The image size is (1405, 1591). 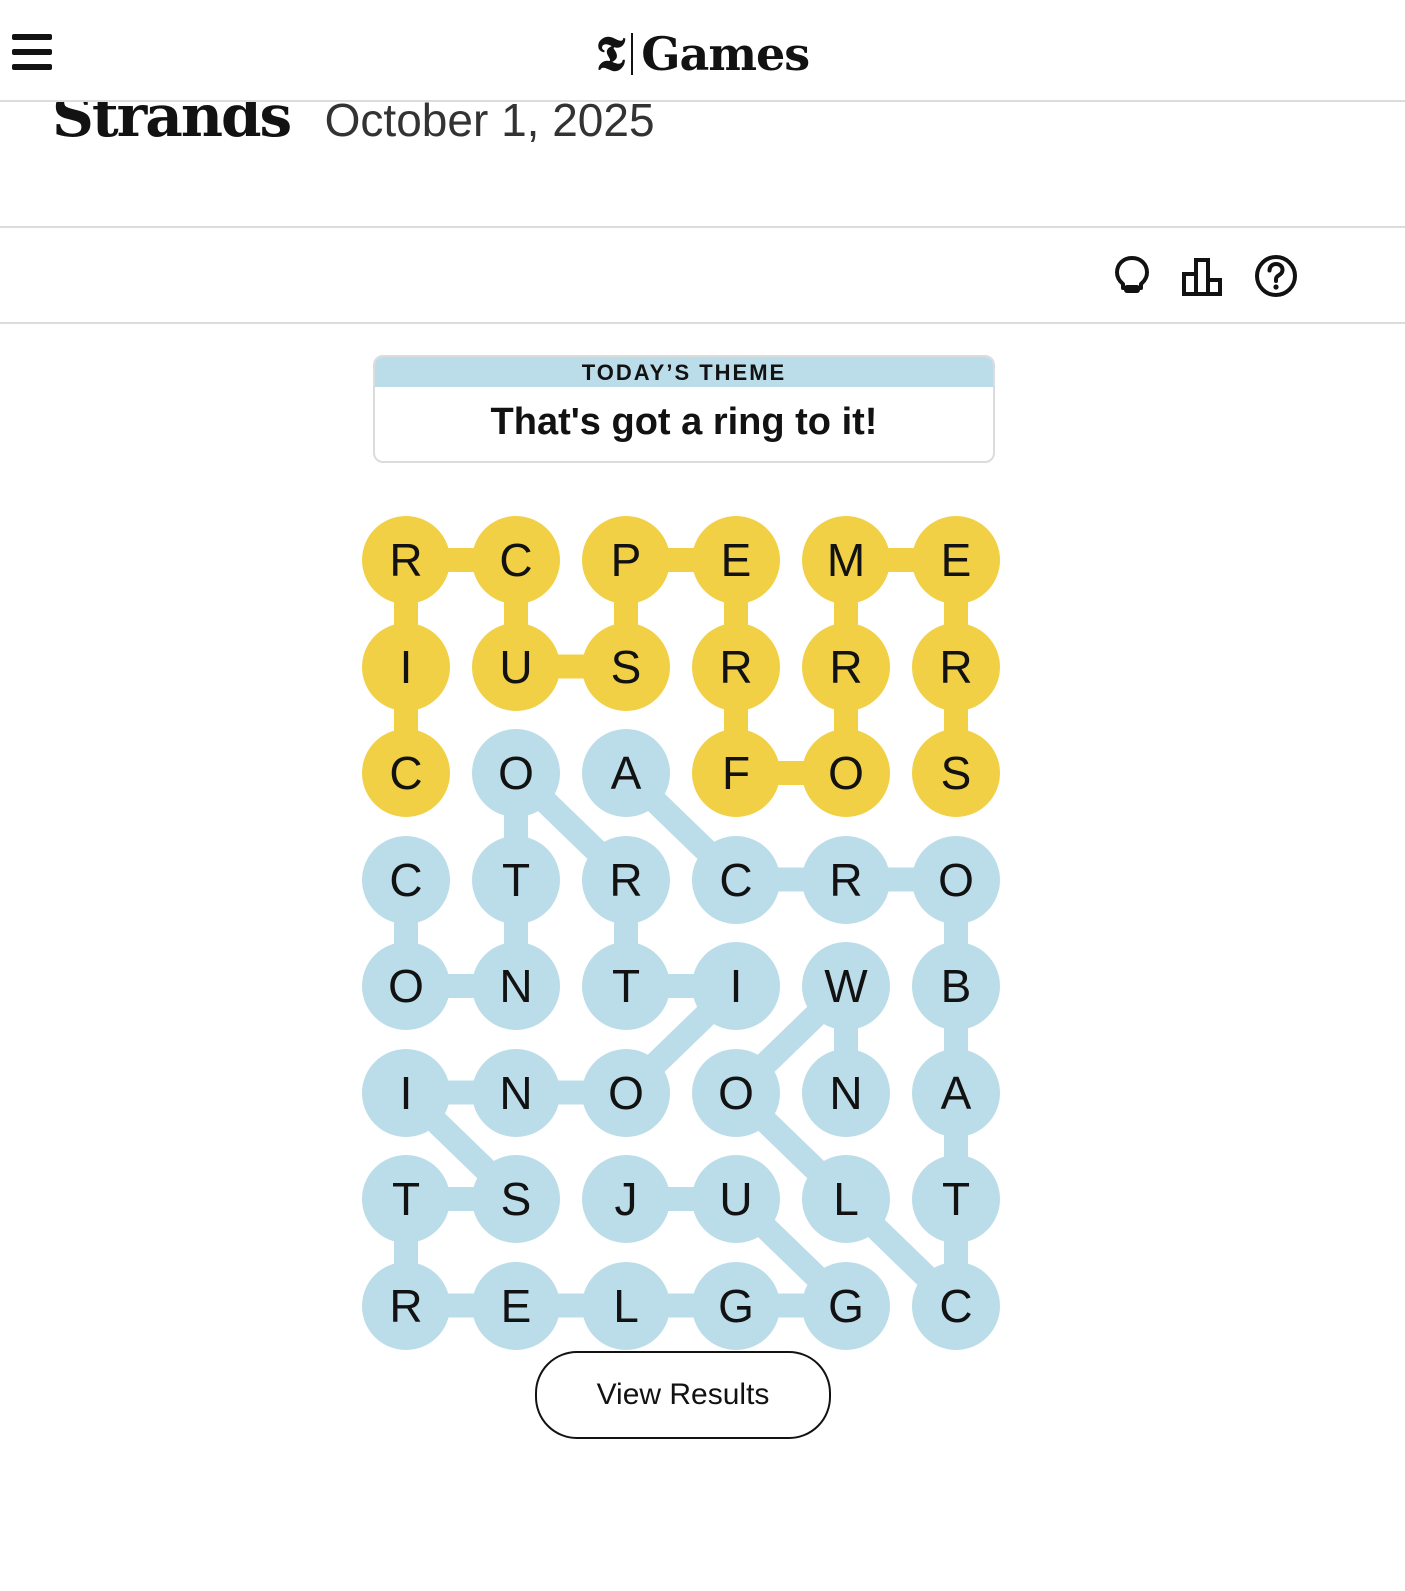 I want to click on logo-divider, so click(x=632, y=54).